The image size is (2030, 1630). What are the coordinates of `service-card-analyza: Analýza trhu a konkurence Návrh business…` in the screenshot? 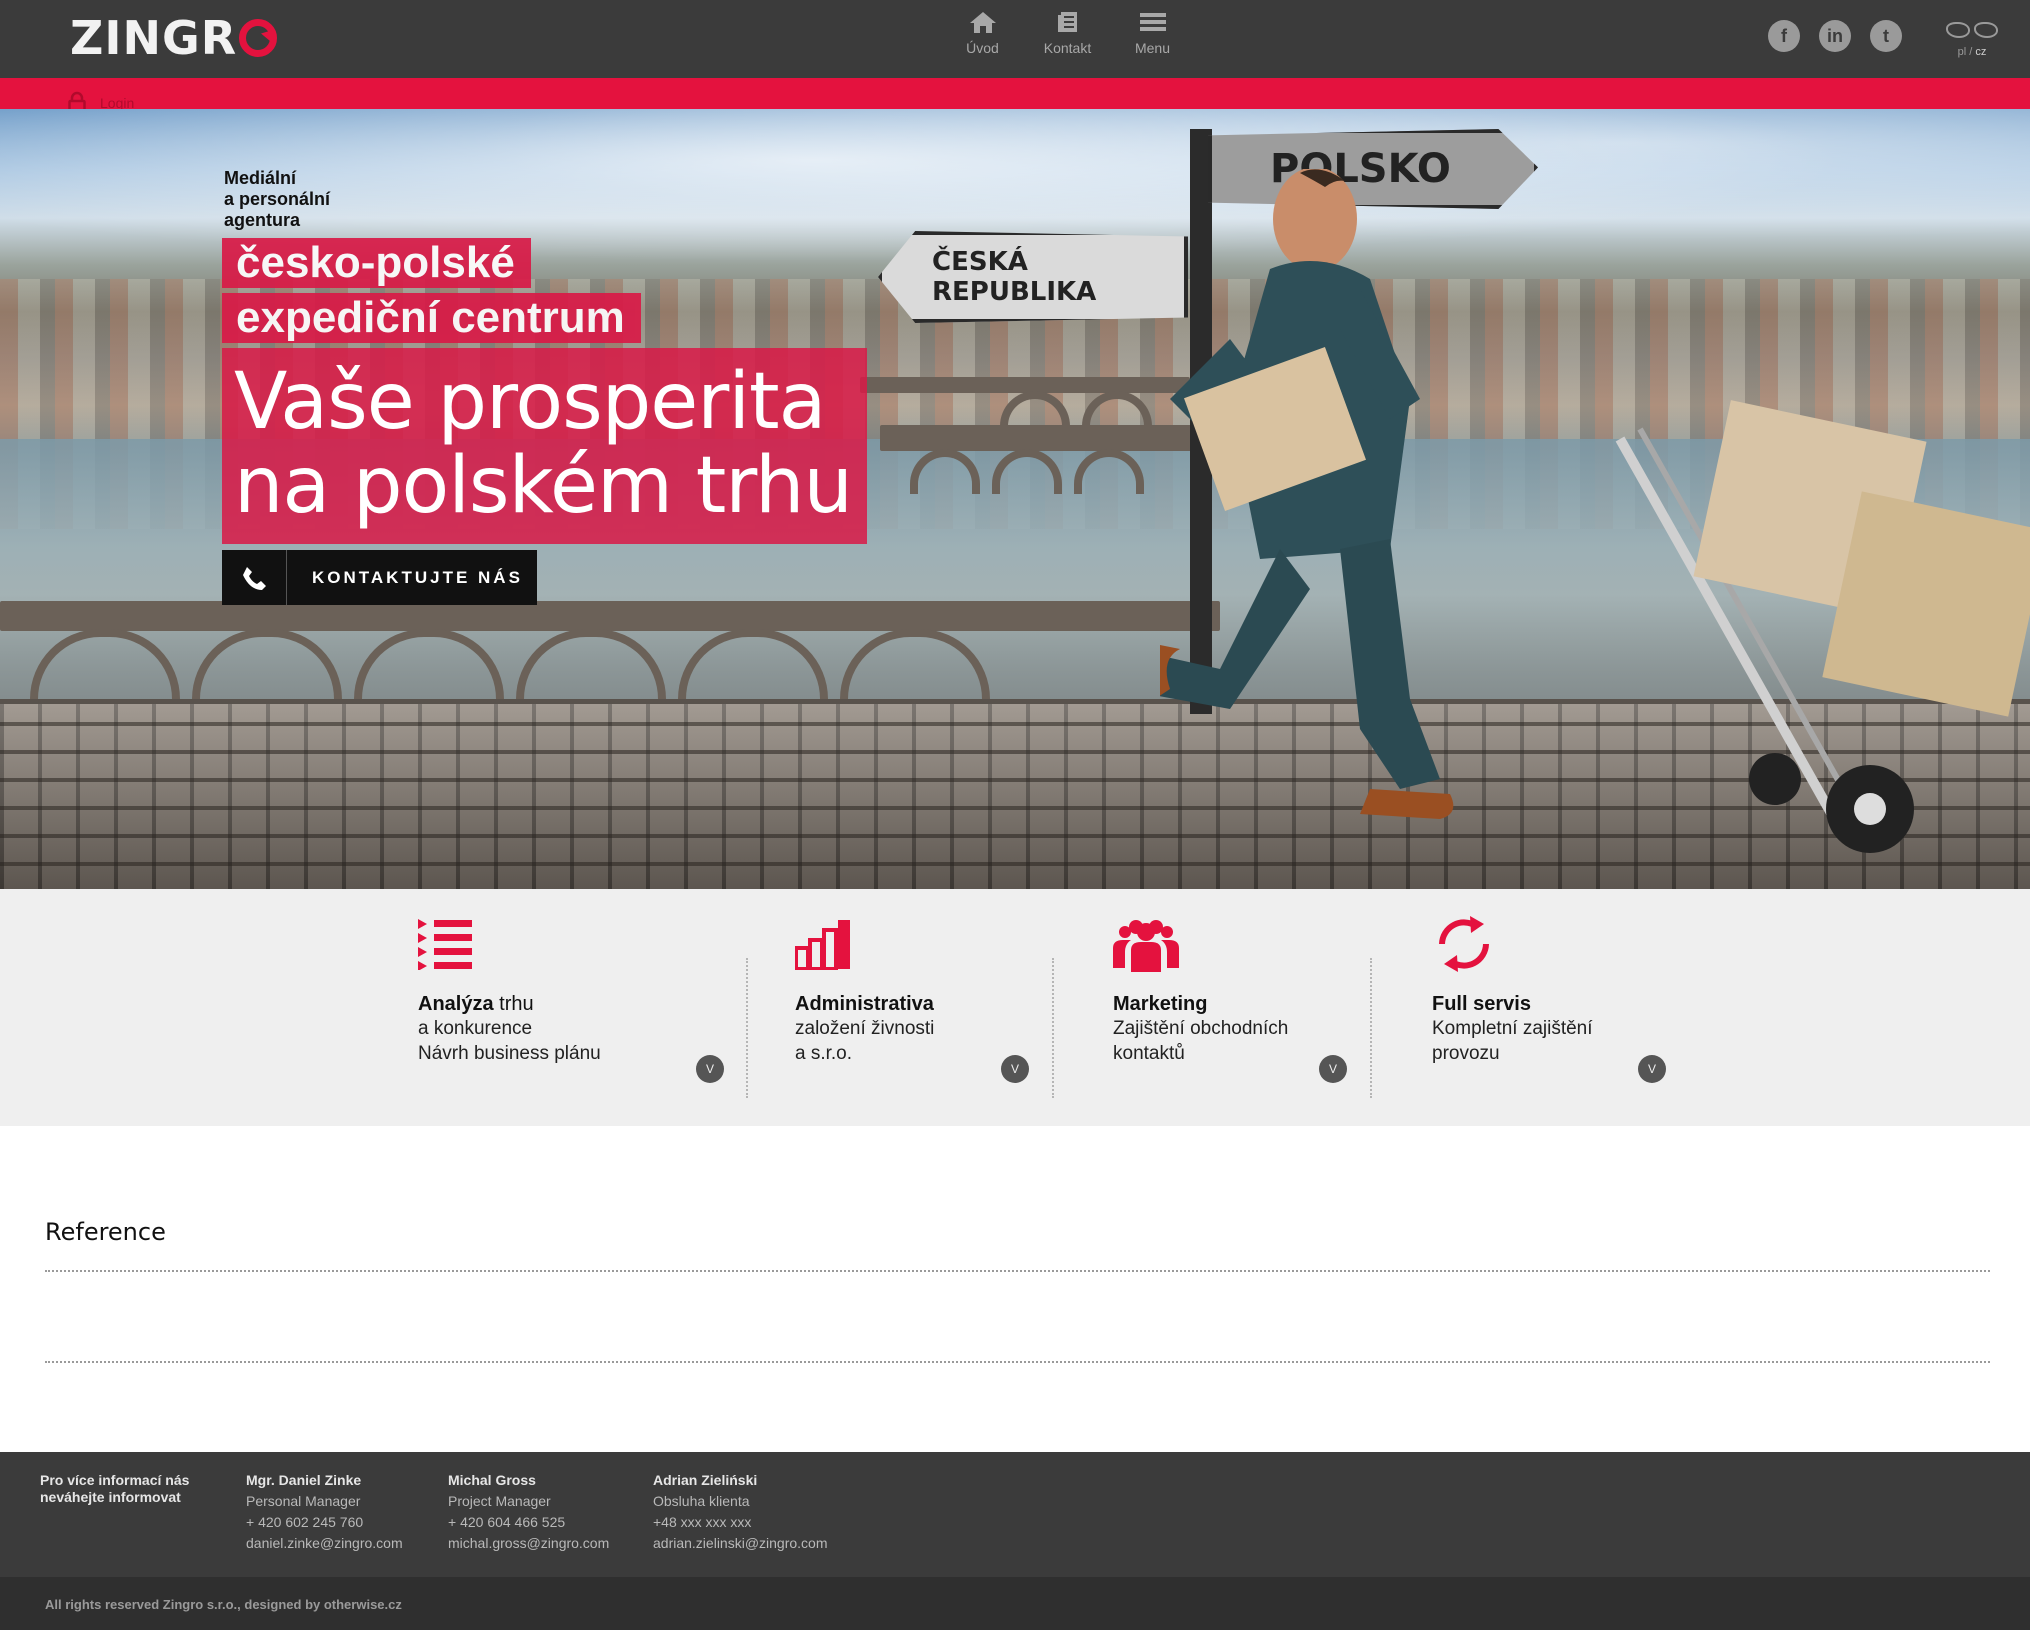 It's located at (571, 1008).